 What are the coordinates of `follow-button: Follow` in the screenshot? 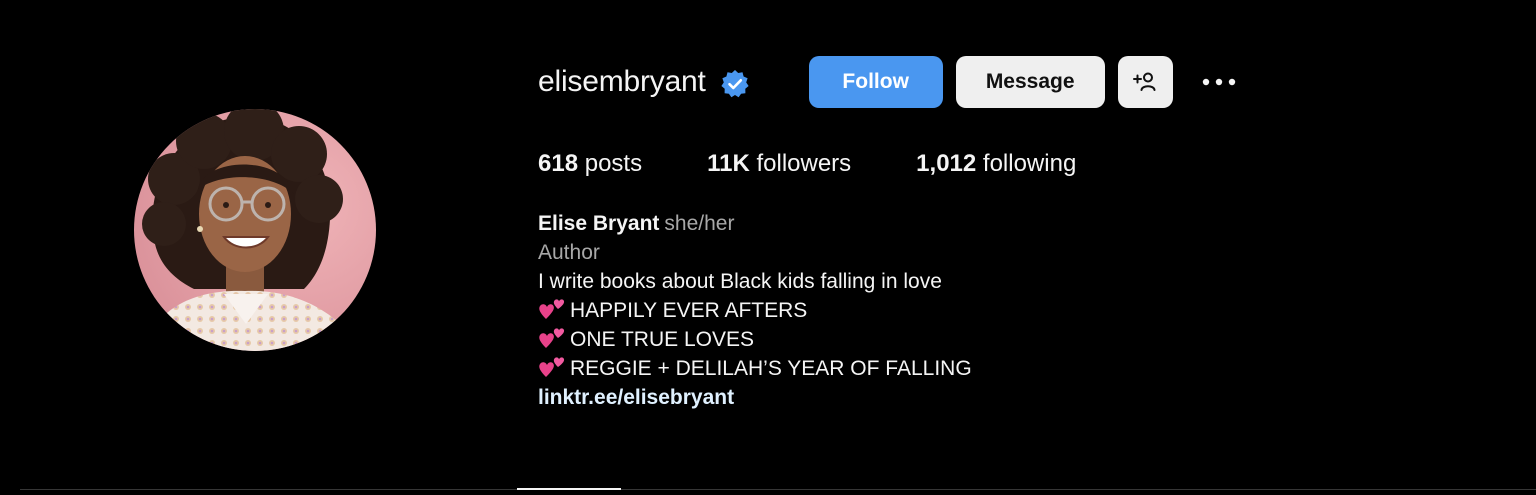 It's located at (875, 82).